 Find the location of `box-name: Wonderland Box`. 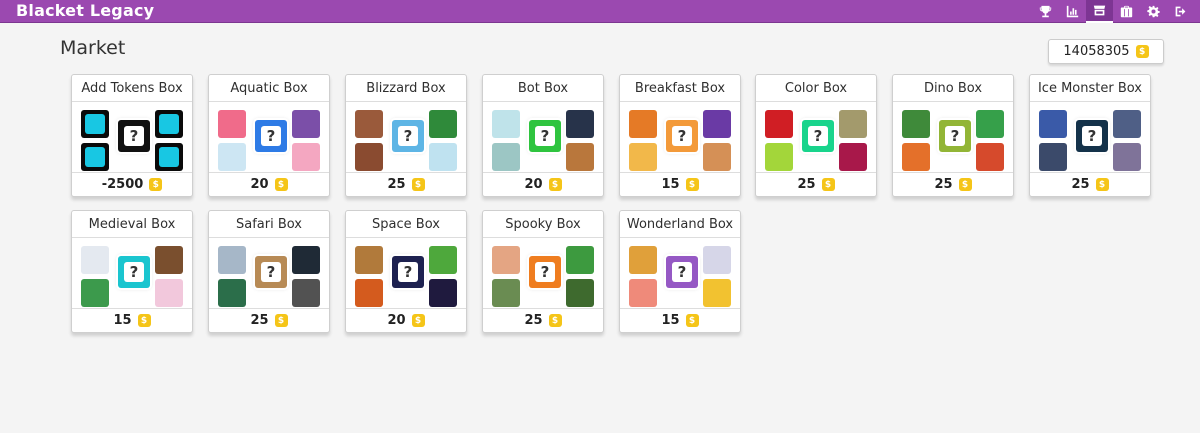

box-name: Wonderland Box is located at coordinates (680, 224).